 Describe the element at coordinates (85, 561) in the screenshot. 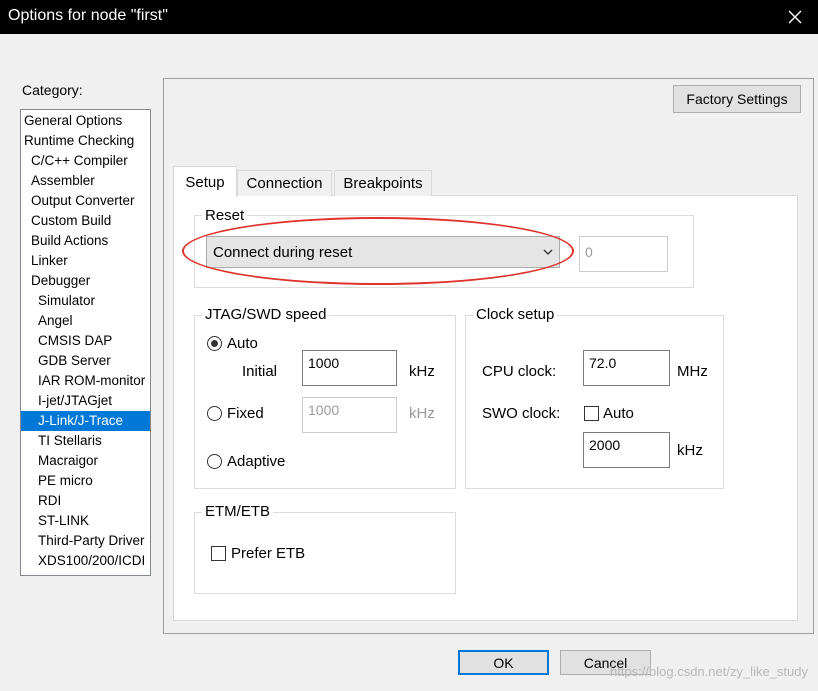

I see `category-item: XDS100/200/ICDI` at that location.